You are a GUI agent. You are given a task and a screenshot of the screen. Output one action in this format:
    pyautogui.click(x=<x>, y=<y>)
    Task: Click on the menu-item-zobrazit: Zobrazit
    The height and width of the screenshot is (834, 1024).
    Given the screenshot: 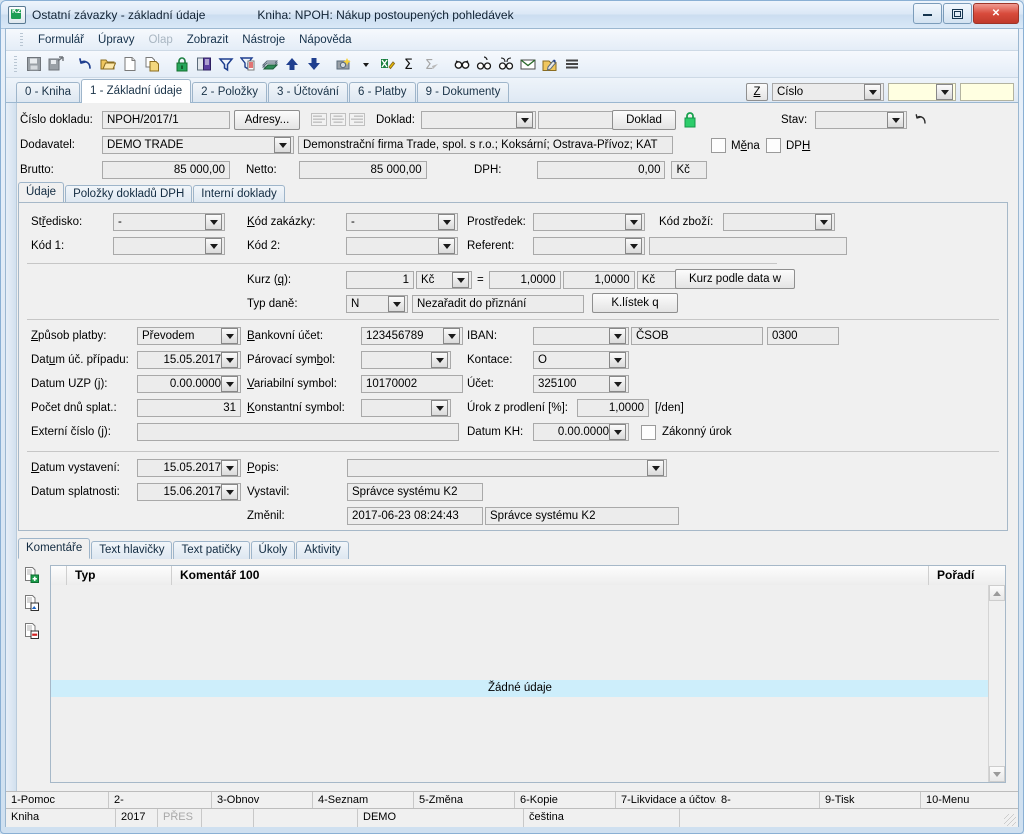 What is the action you would take?
    pyautogui.click(x=208, y=40)
    